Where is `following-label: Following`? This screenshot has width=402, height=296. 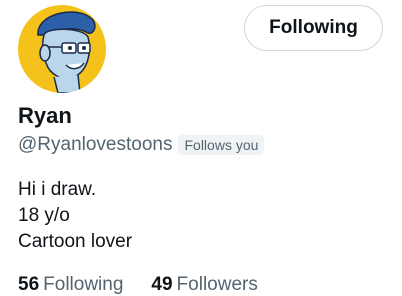 following-label: Following is located at coordinates (83, 284).